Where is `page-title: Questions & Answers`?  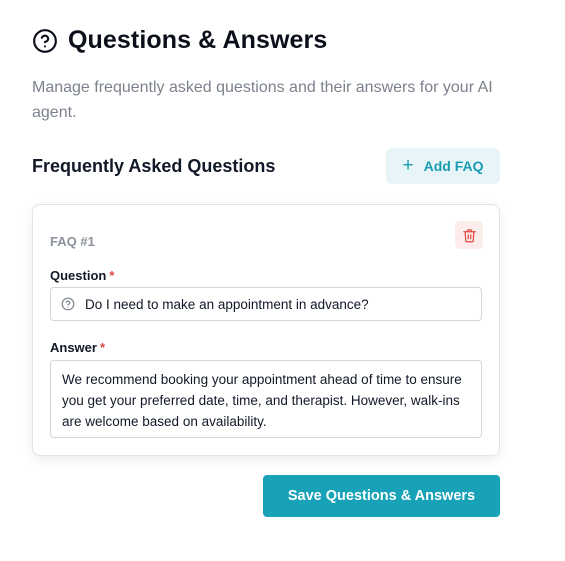
page-title: Questions & Answers is located at coordinates (198, 40).